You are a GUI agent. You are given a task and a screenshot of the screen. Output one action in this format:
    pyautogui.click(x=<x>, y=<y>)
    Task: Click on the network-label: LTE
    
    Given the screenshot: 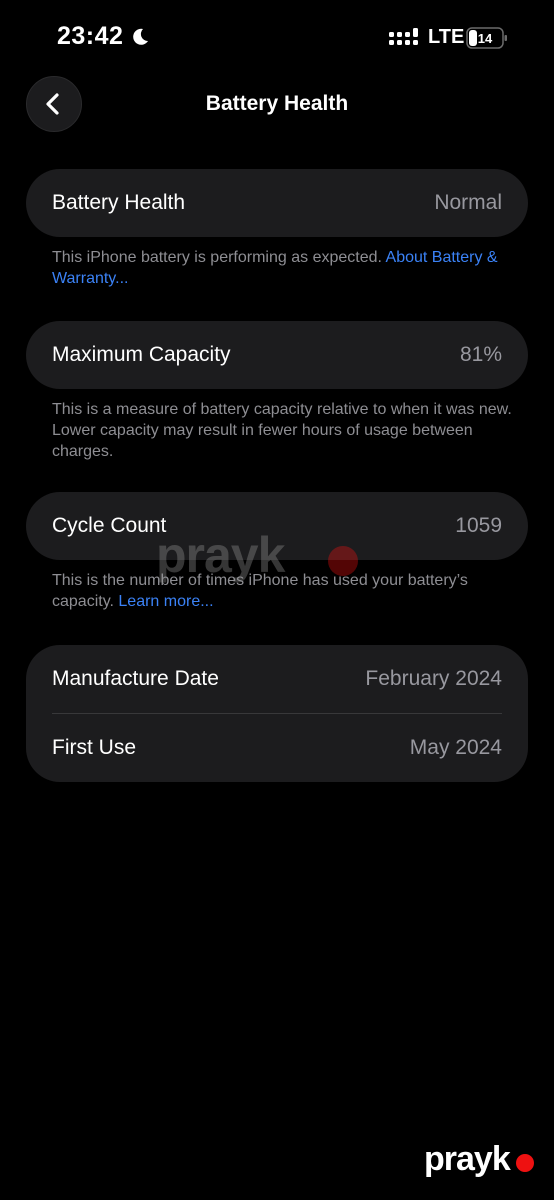 What is the action you would take?
    pyautogui.click(x=446, y=37)
    